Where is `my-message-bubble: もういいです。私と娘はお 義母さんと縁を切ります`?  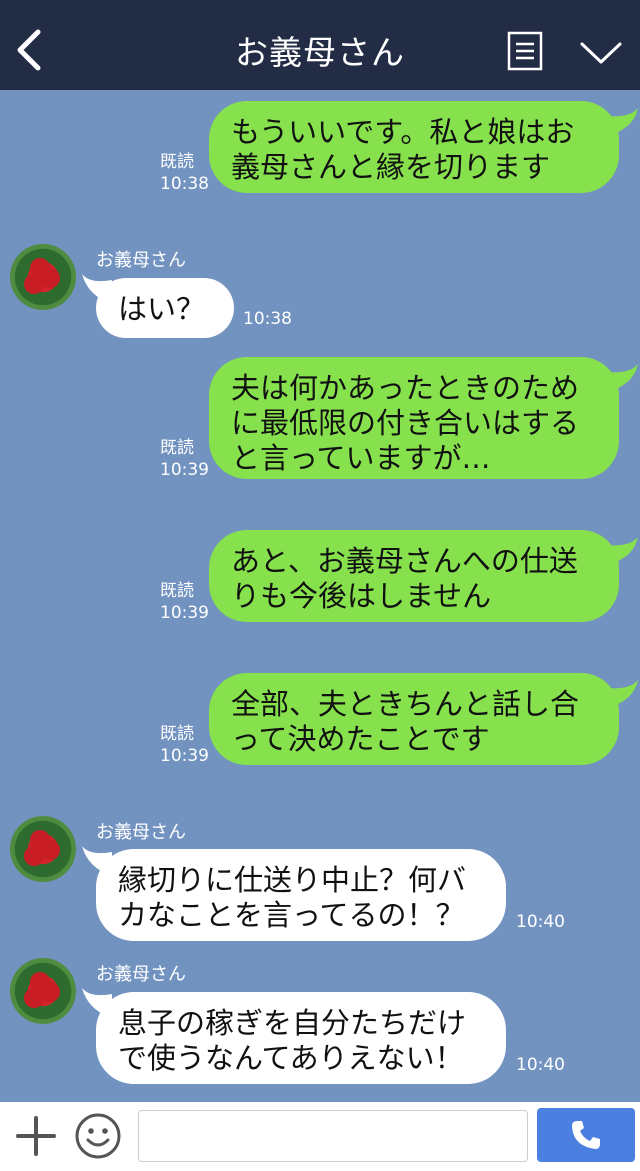 my-message-bubble: もういいです。私と娘はお 義母さんと縁を切ります is located at coordinates (414, 147).